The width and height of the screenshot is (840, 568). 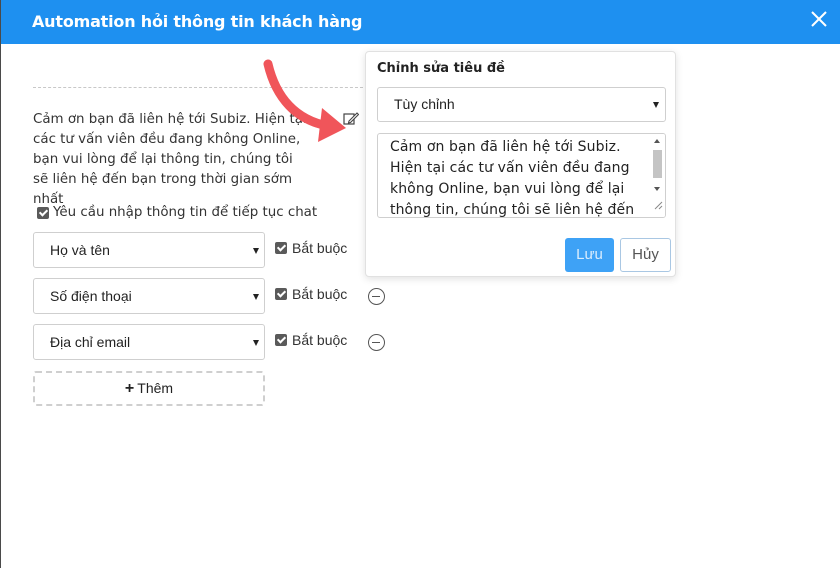 I want to click on title-mode-value: Tùy chỉnh, so click(x=424, y=104).